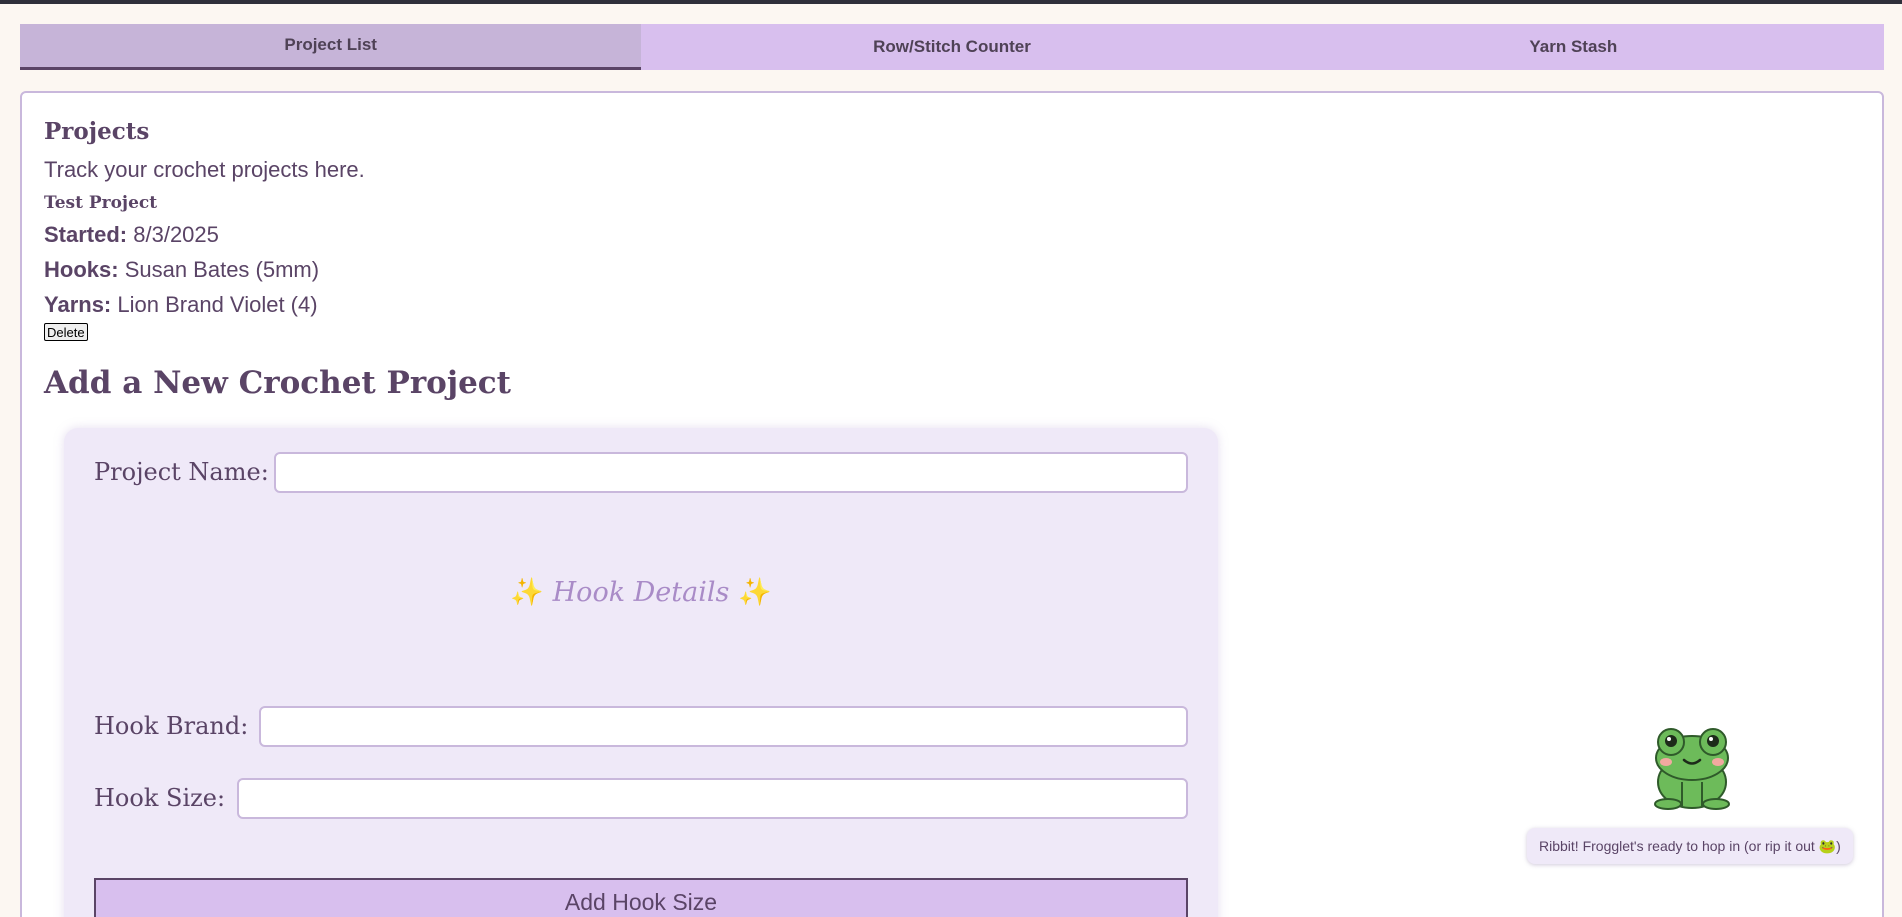 The image size is (1902, 917). I want to click on projects-description: Track your crochet projects here., so click(204, 169).